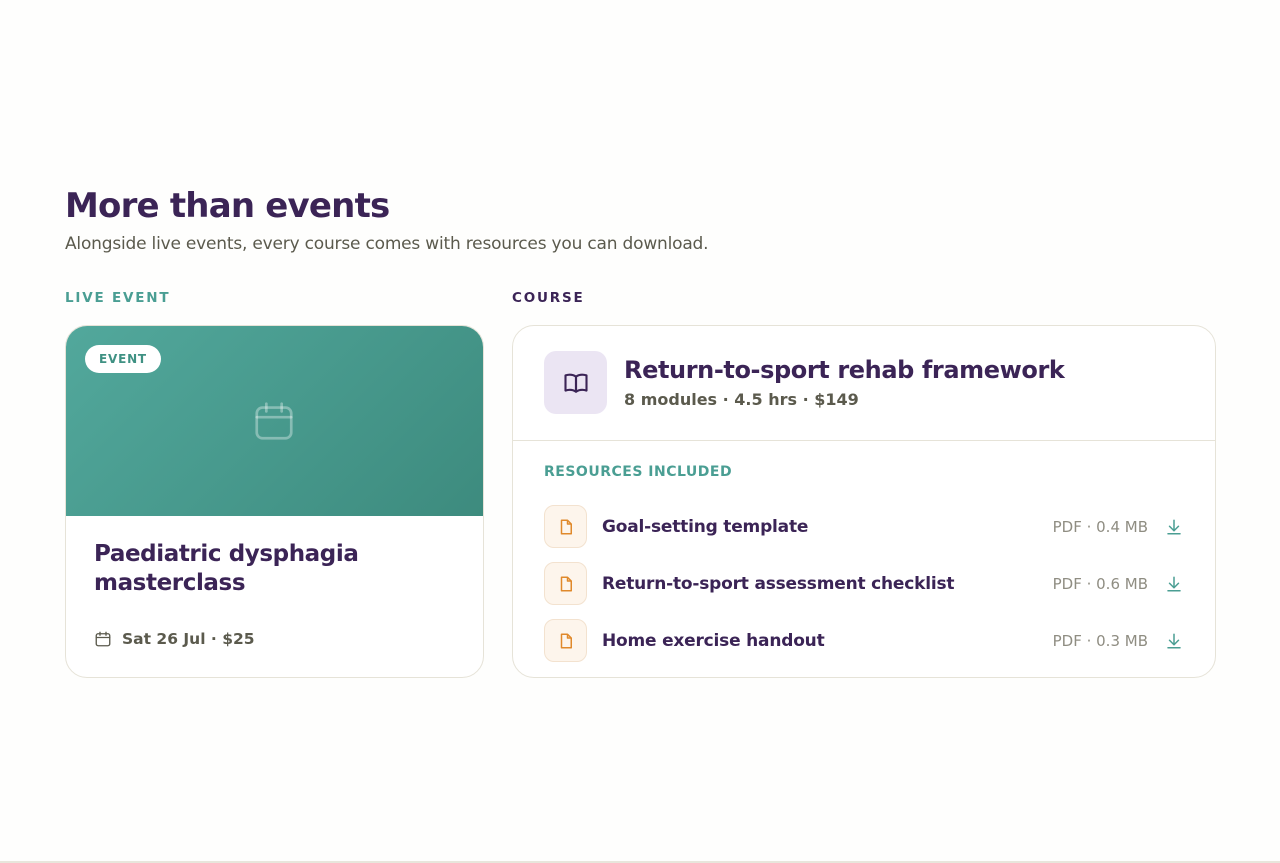 This screenshot has height=863, width=1280. I want to click on live-event-label: LIVE EVENT, so click(118, 298).